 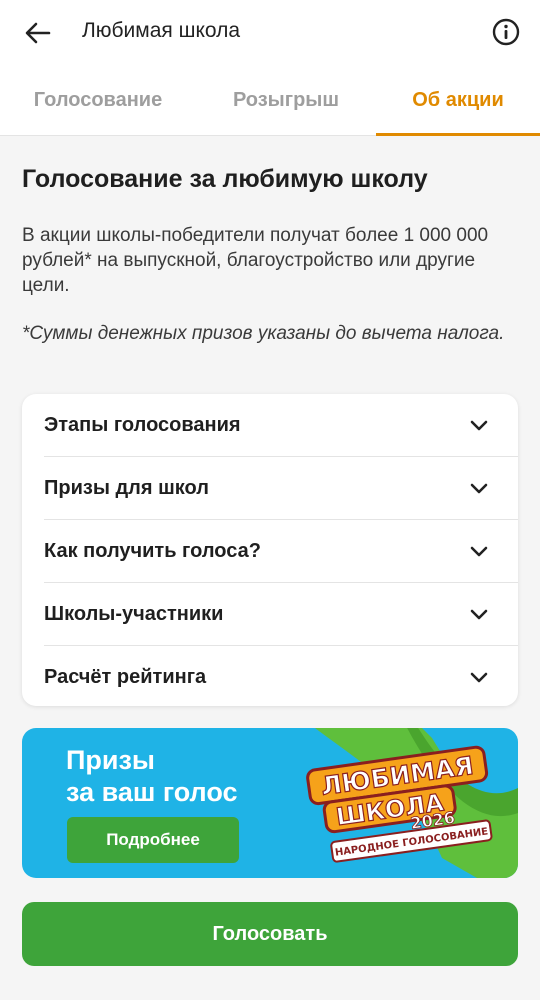 What do you see at coordinates (153, 840) in the screenshot?
I see `banner-more-button: Подробнее` at bounding box center [153, 840].